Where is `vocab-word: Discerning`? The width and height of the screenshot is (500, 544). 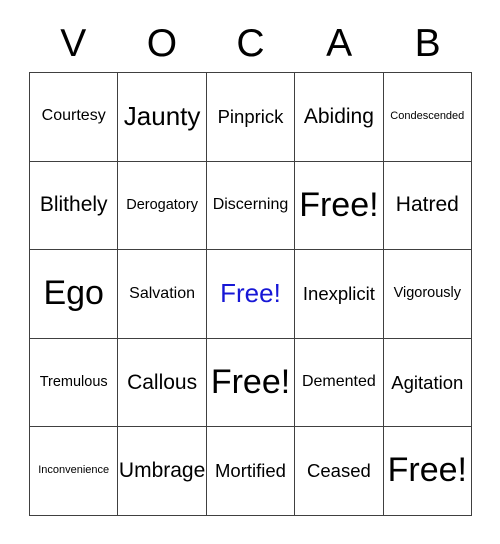
vocab-word: Discerning is located at coordinates (250, 204).